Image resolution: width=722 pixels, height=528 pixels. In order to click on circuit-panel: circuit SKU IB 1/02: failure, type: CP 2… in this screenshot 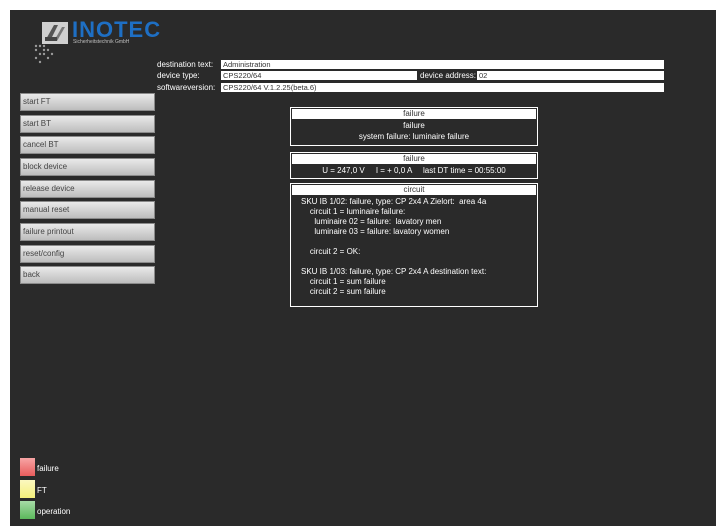, I will do `click(414, 245)`.